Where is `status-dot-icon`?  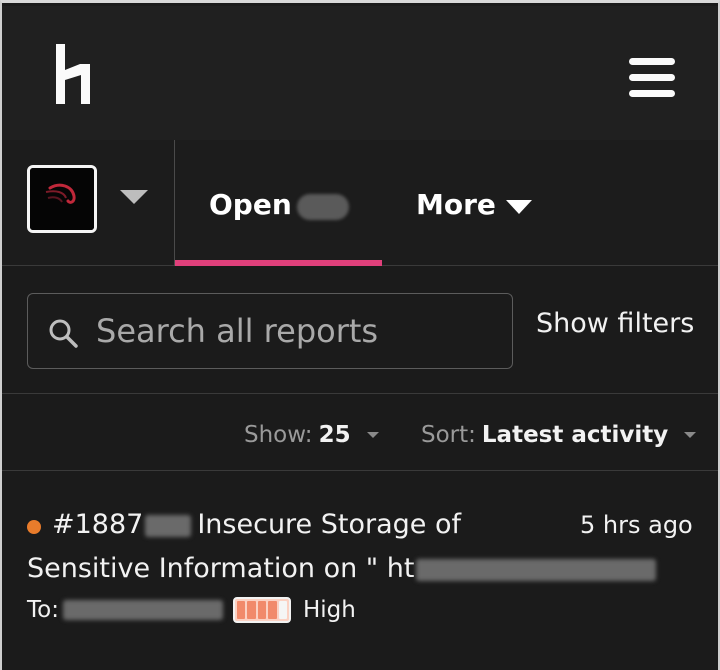
status-dot-icon is located at coordinates (34, 527).